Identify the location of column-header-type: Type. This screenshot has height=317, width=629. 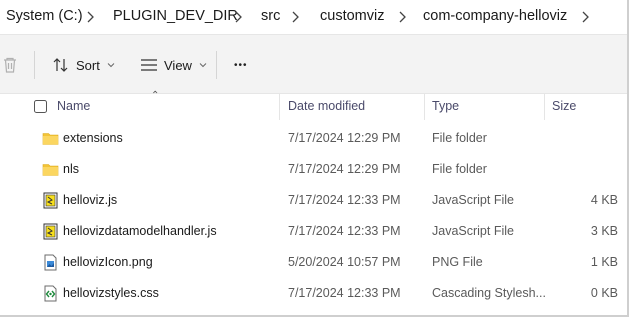
(445, 106).